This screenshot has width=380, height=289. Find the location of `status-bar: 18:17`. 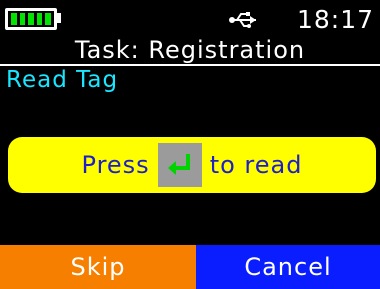

status-bar: 18:17 is located at coordinates (190, 18).